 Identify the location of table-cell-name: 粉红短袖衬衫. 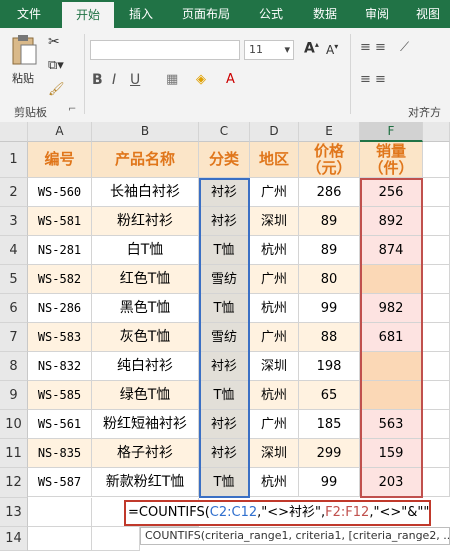
(145, 424).